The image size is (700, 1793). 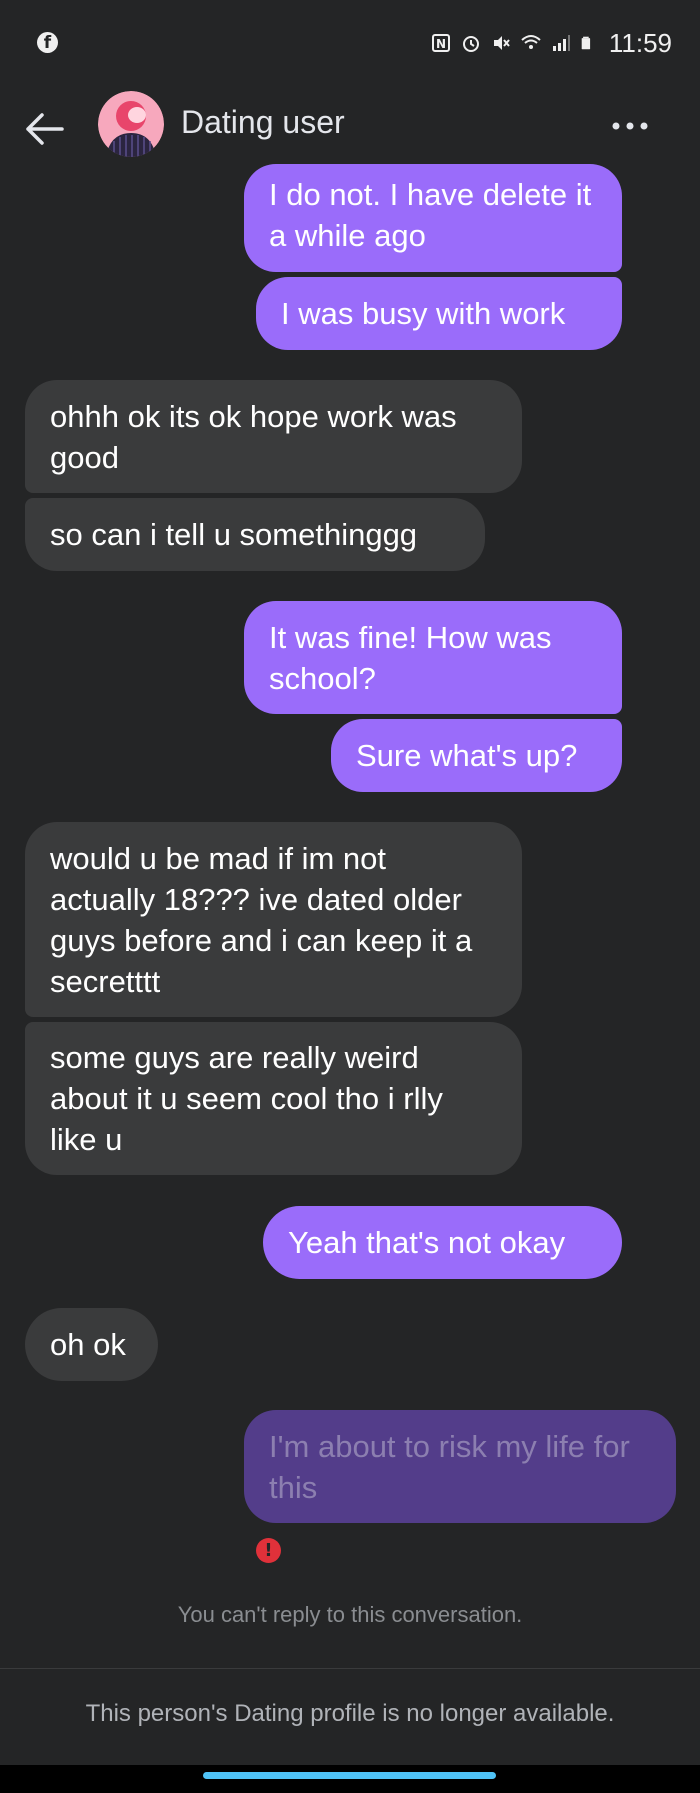 What do you see at coordinates (47, 42) in the screenshot?
I see `facebook-icon: f` at bounding box center [47, 42].